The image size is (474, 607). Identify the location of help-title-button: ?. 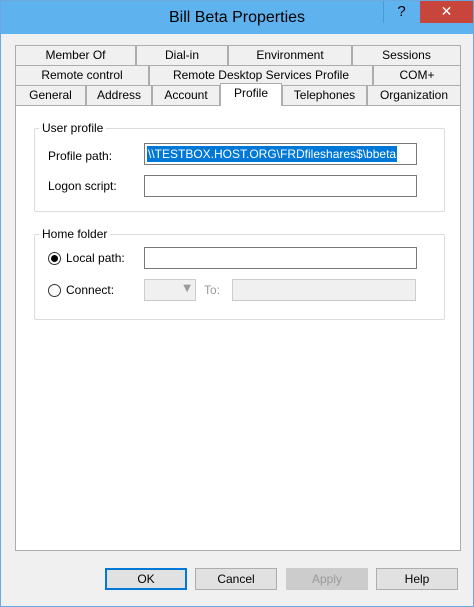
(401, 12).